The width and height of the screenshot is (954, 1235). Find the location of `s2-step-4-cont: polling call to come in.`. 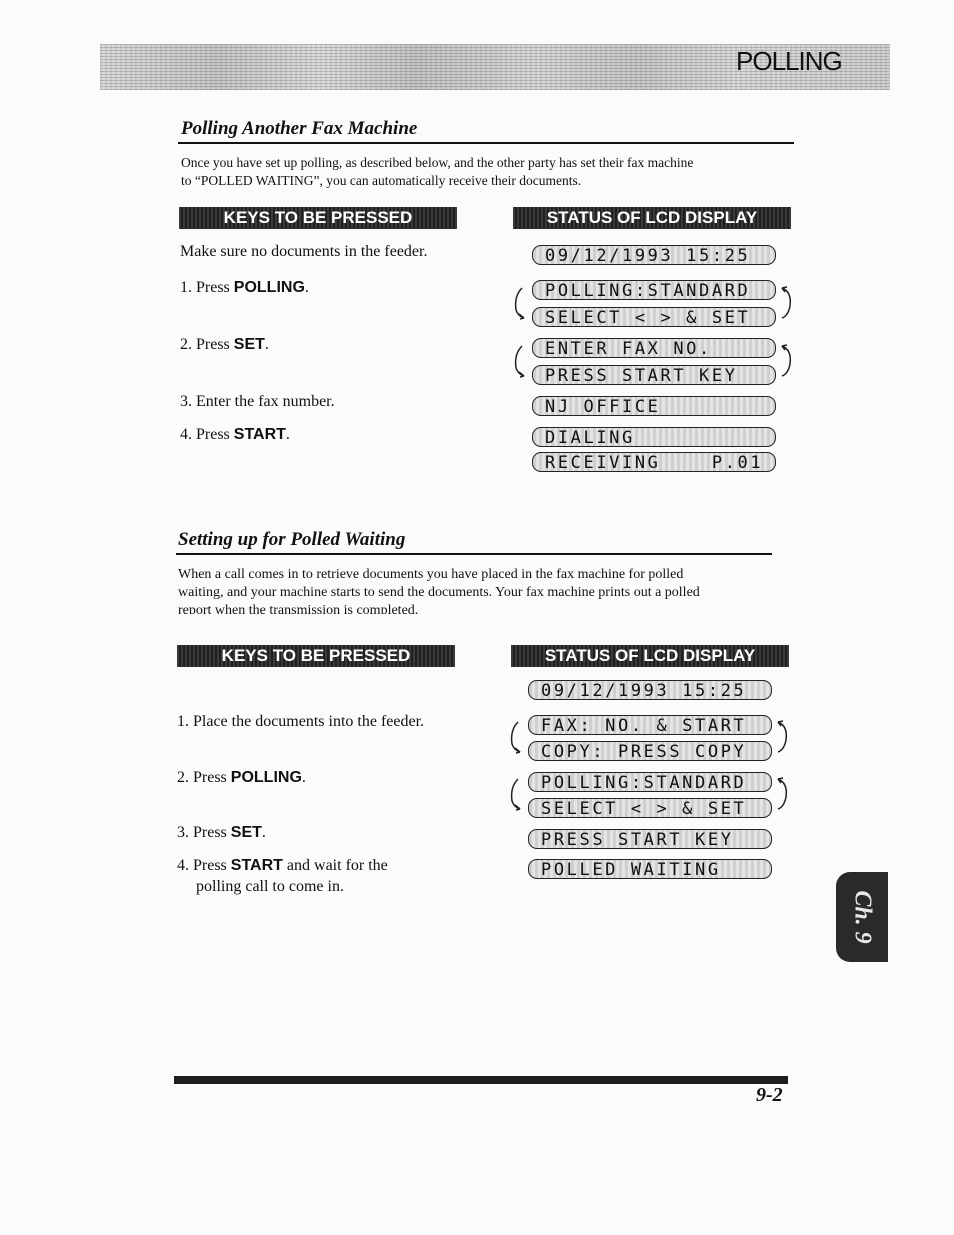

s2-step-4-cont: polling call to come in. is located at coordinates (270, 886).